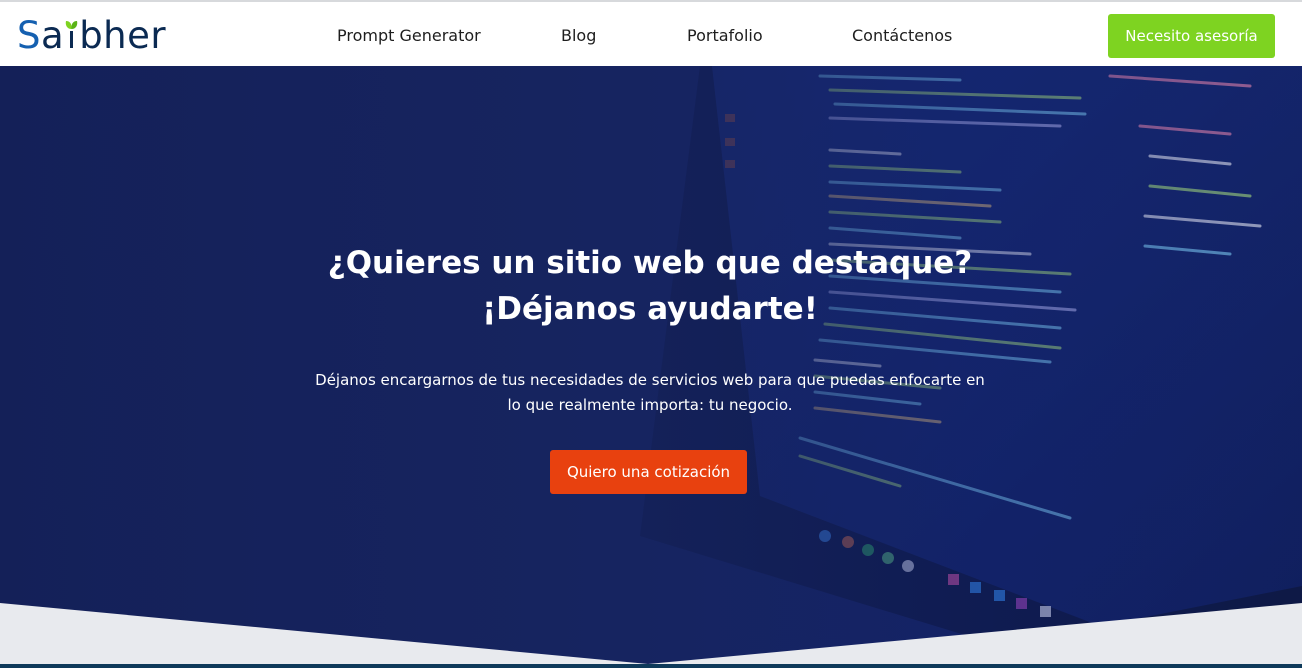  Describe the element at coordinates (725, 35) in the screenshot. I see `nav-link-portafolio: Portafolio` at that location.